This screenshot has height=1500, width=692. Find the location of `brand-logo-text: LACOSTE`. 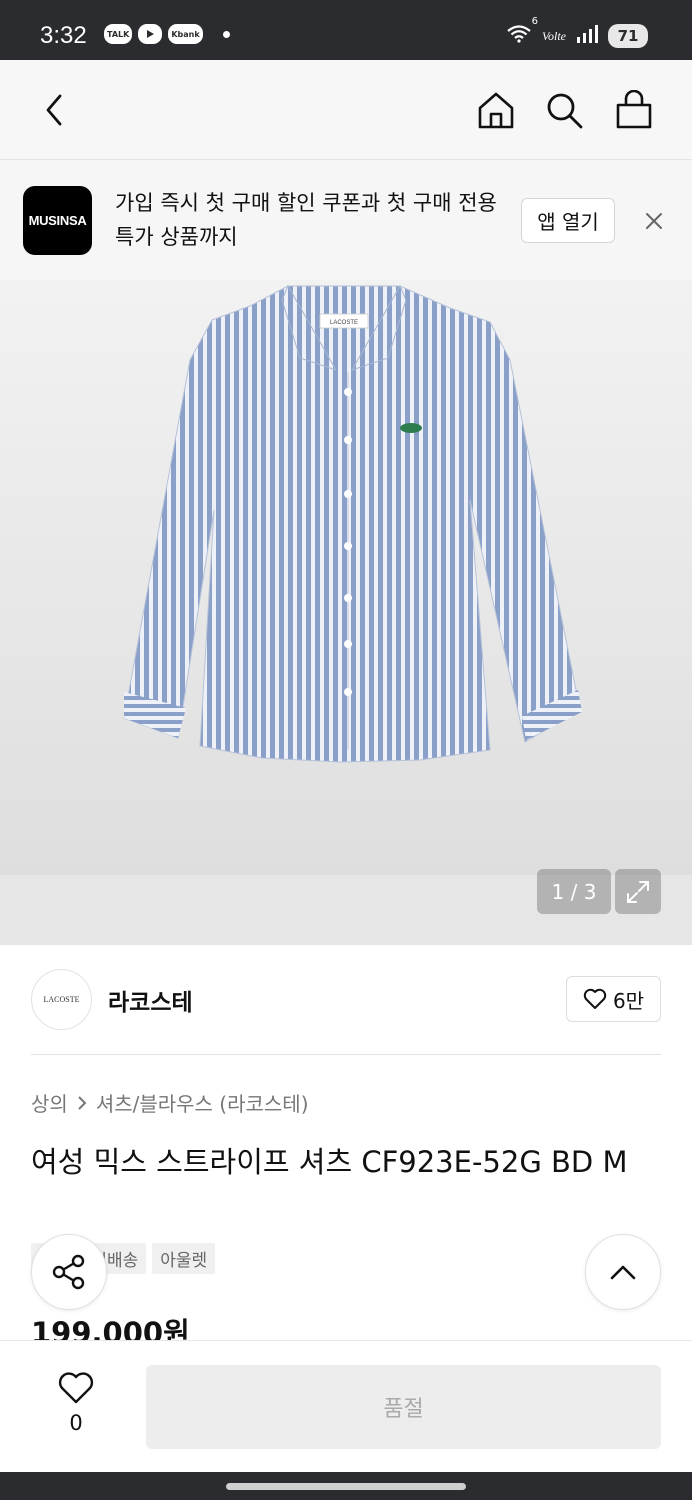

brand-logo-text: LACOSTE is located at coordinates (61, 999).